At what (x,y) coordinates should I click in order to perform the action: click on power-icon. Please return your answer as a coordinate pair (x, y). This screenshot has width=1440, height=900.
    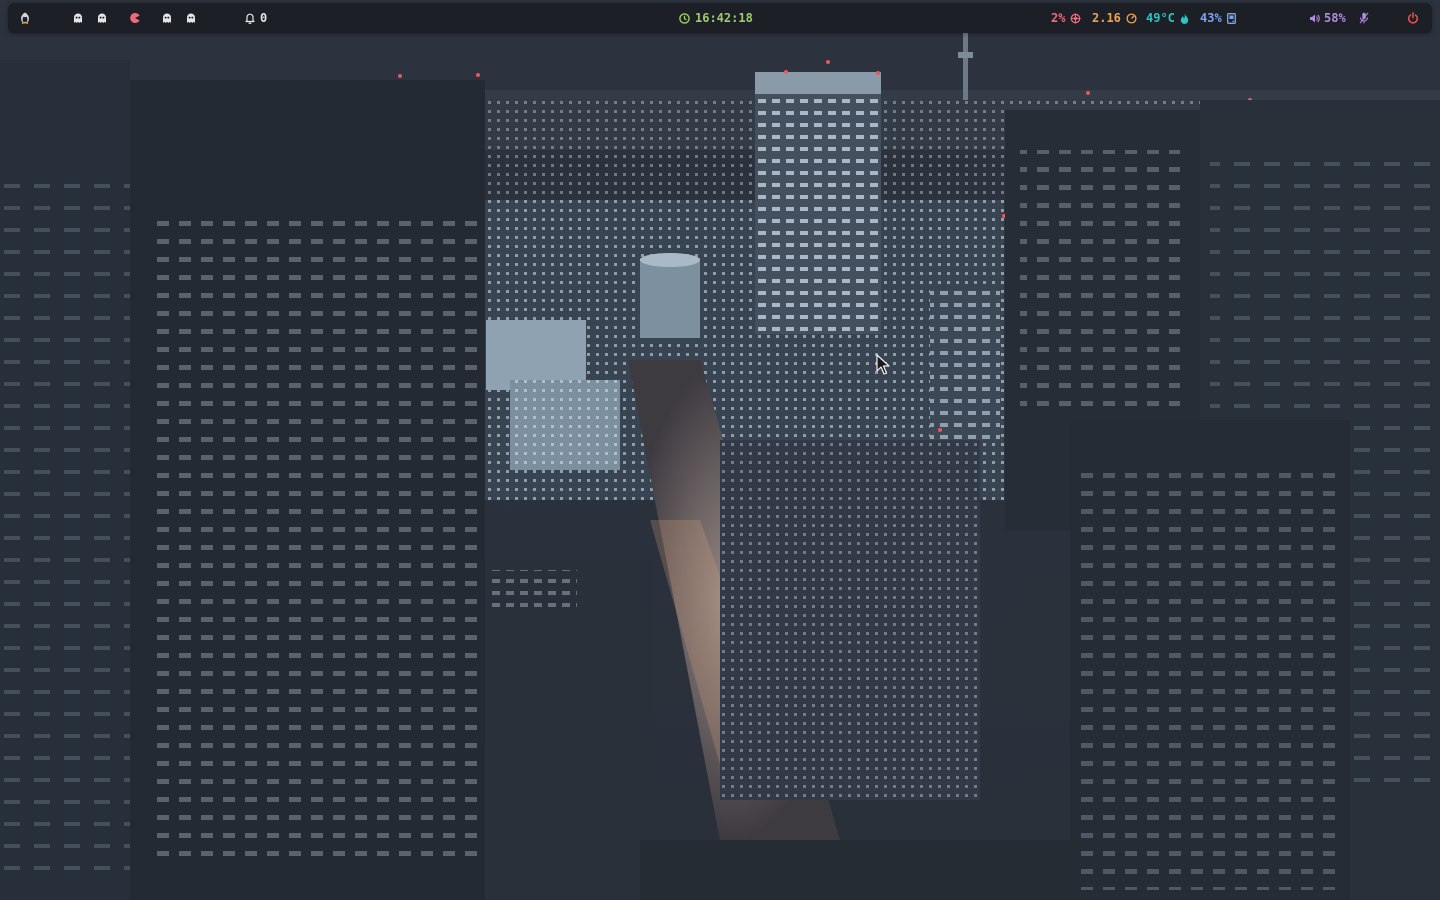
    Looking at the image, I should click on (1413, 18).